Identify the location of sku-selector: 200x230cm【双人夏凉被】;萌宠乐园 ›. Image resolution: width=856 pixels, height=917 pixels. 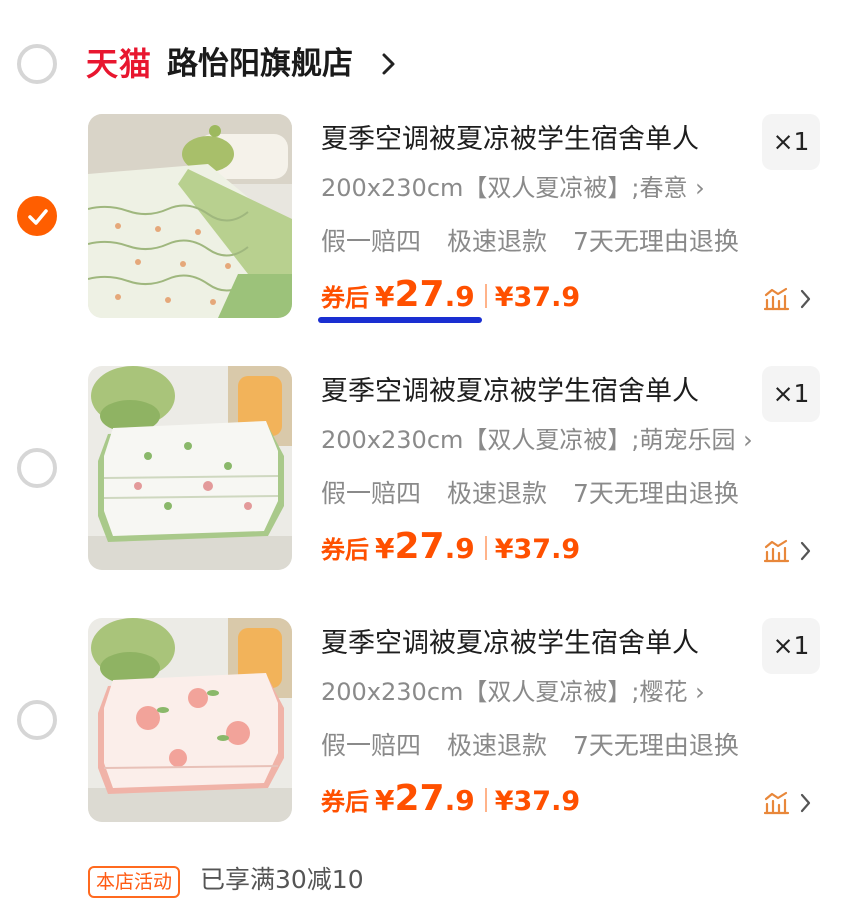
(537, 440).